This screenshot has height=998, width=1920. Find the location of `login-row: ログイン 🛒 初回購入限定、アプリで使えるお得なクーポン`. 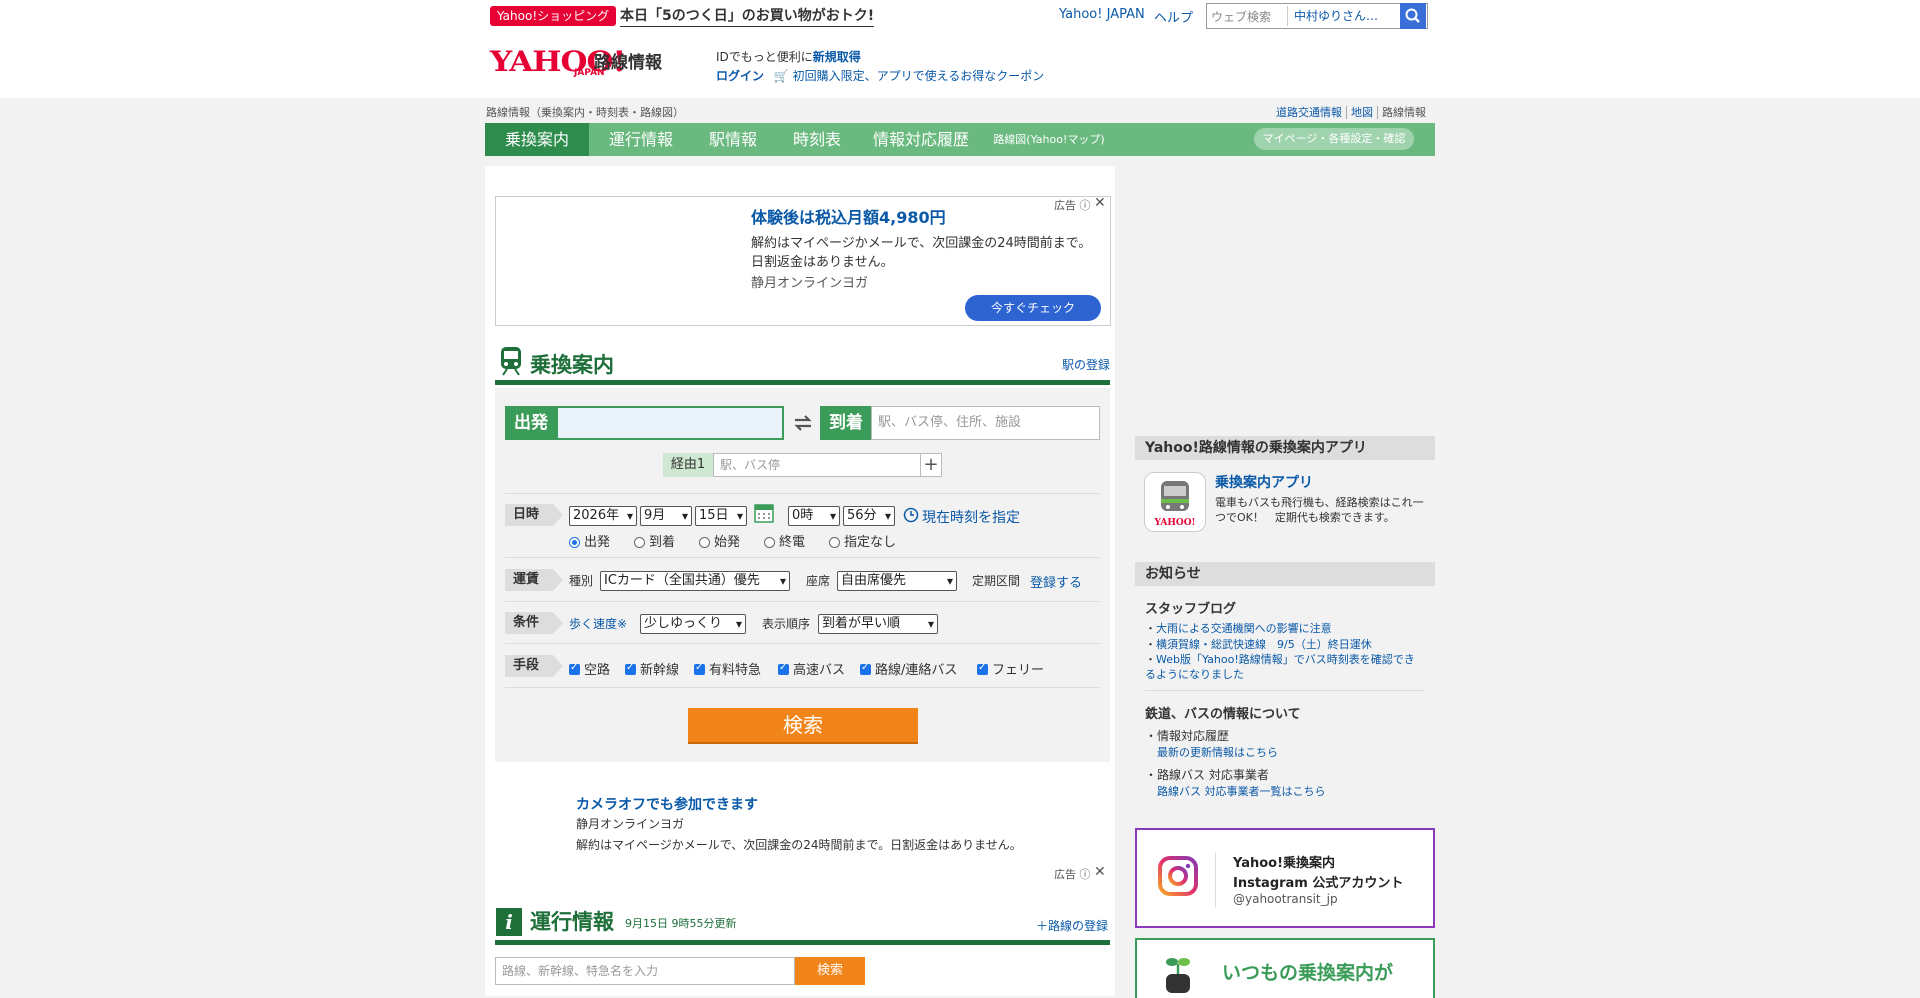

login-row: ログイン 🛒 初回購入限定、アプリで使えるお得なクーポン is located at coordinates (880, 75).